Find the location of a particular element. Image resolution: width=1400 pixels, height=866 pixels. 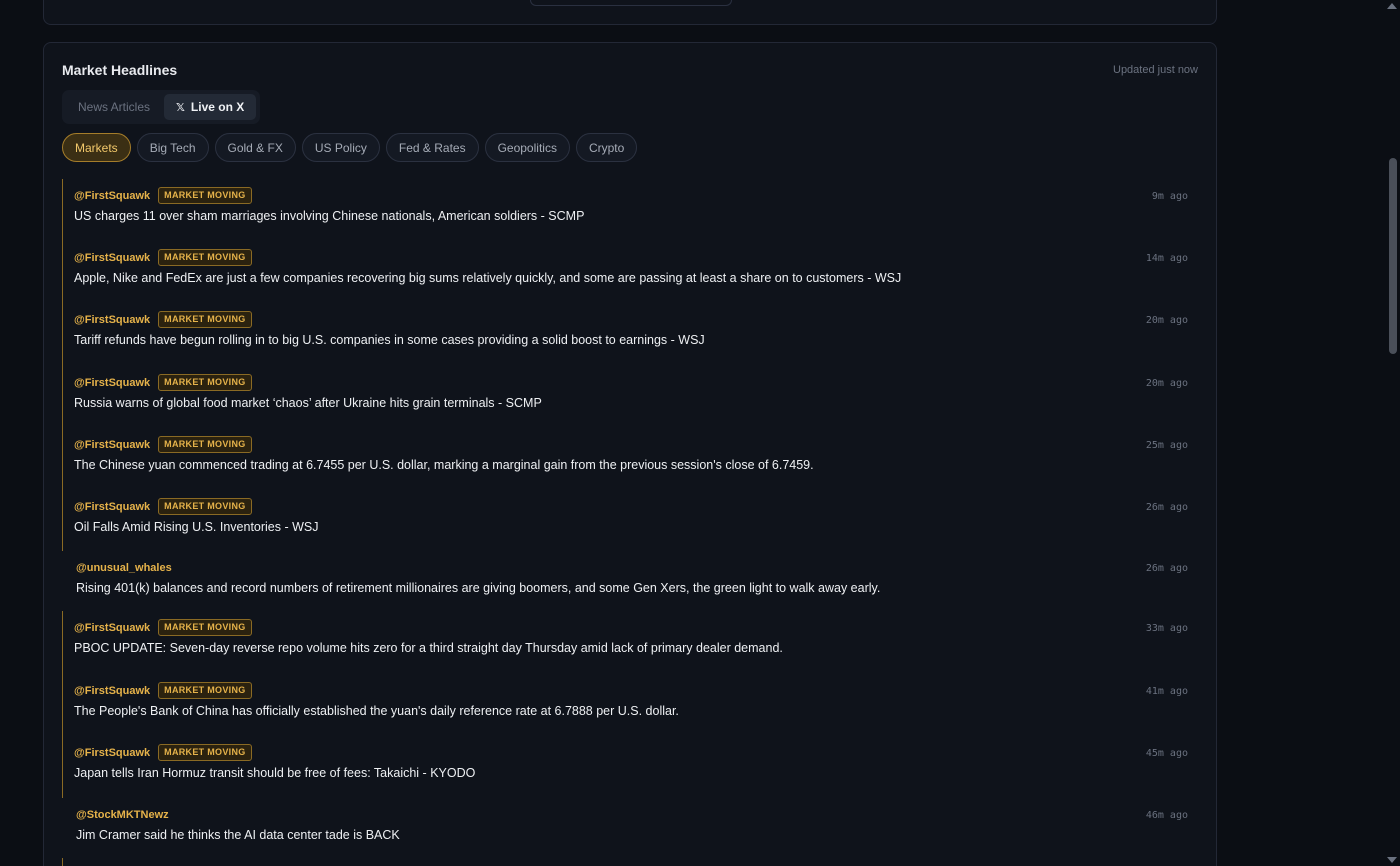

scrollbar-thumb is located at coordinates (1393, 256).